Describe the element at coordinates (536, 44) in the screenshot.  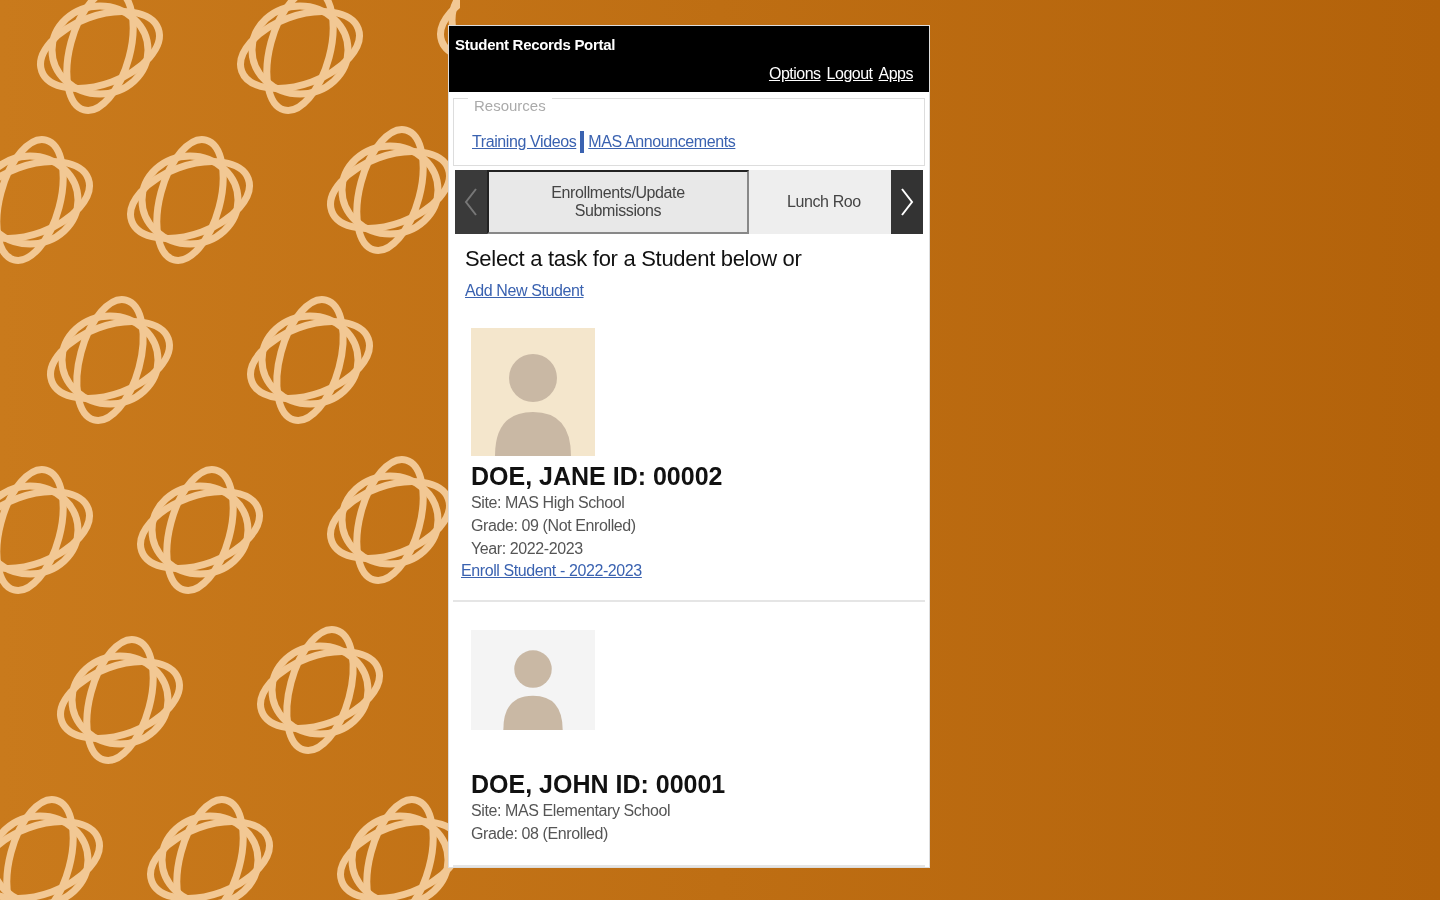
I see `portal-title: Student Records Portal` at that location.